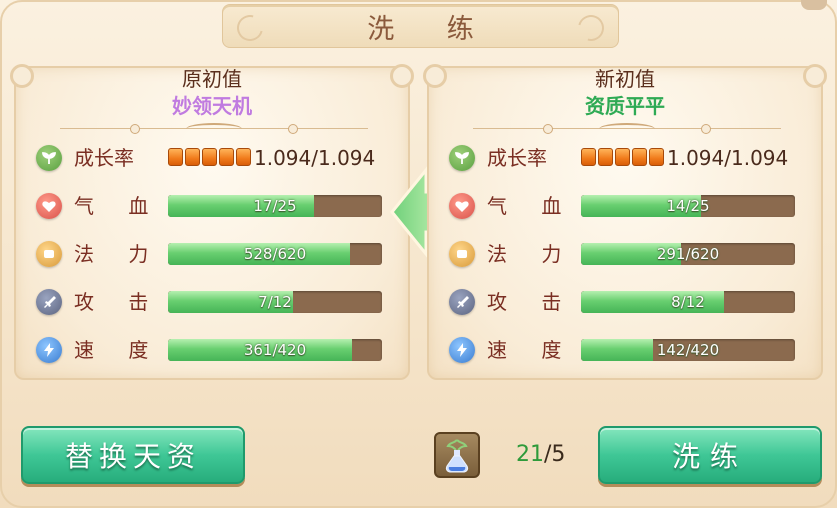  Describe the element at coordinates (133, 455) in the screenshot. I see `replace-aptitude-button: 替换天资` at that location.